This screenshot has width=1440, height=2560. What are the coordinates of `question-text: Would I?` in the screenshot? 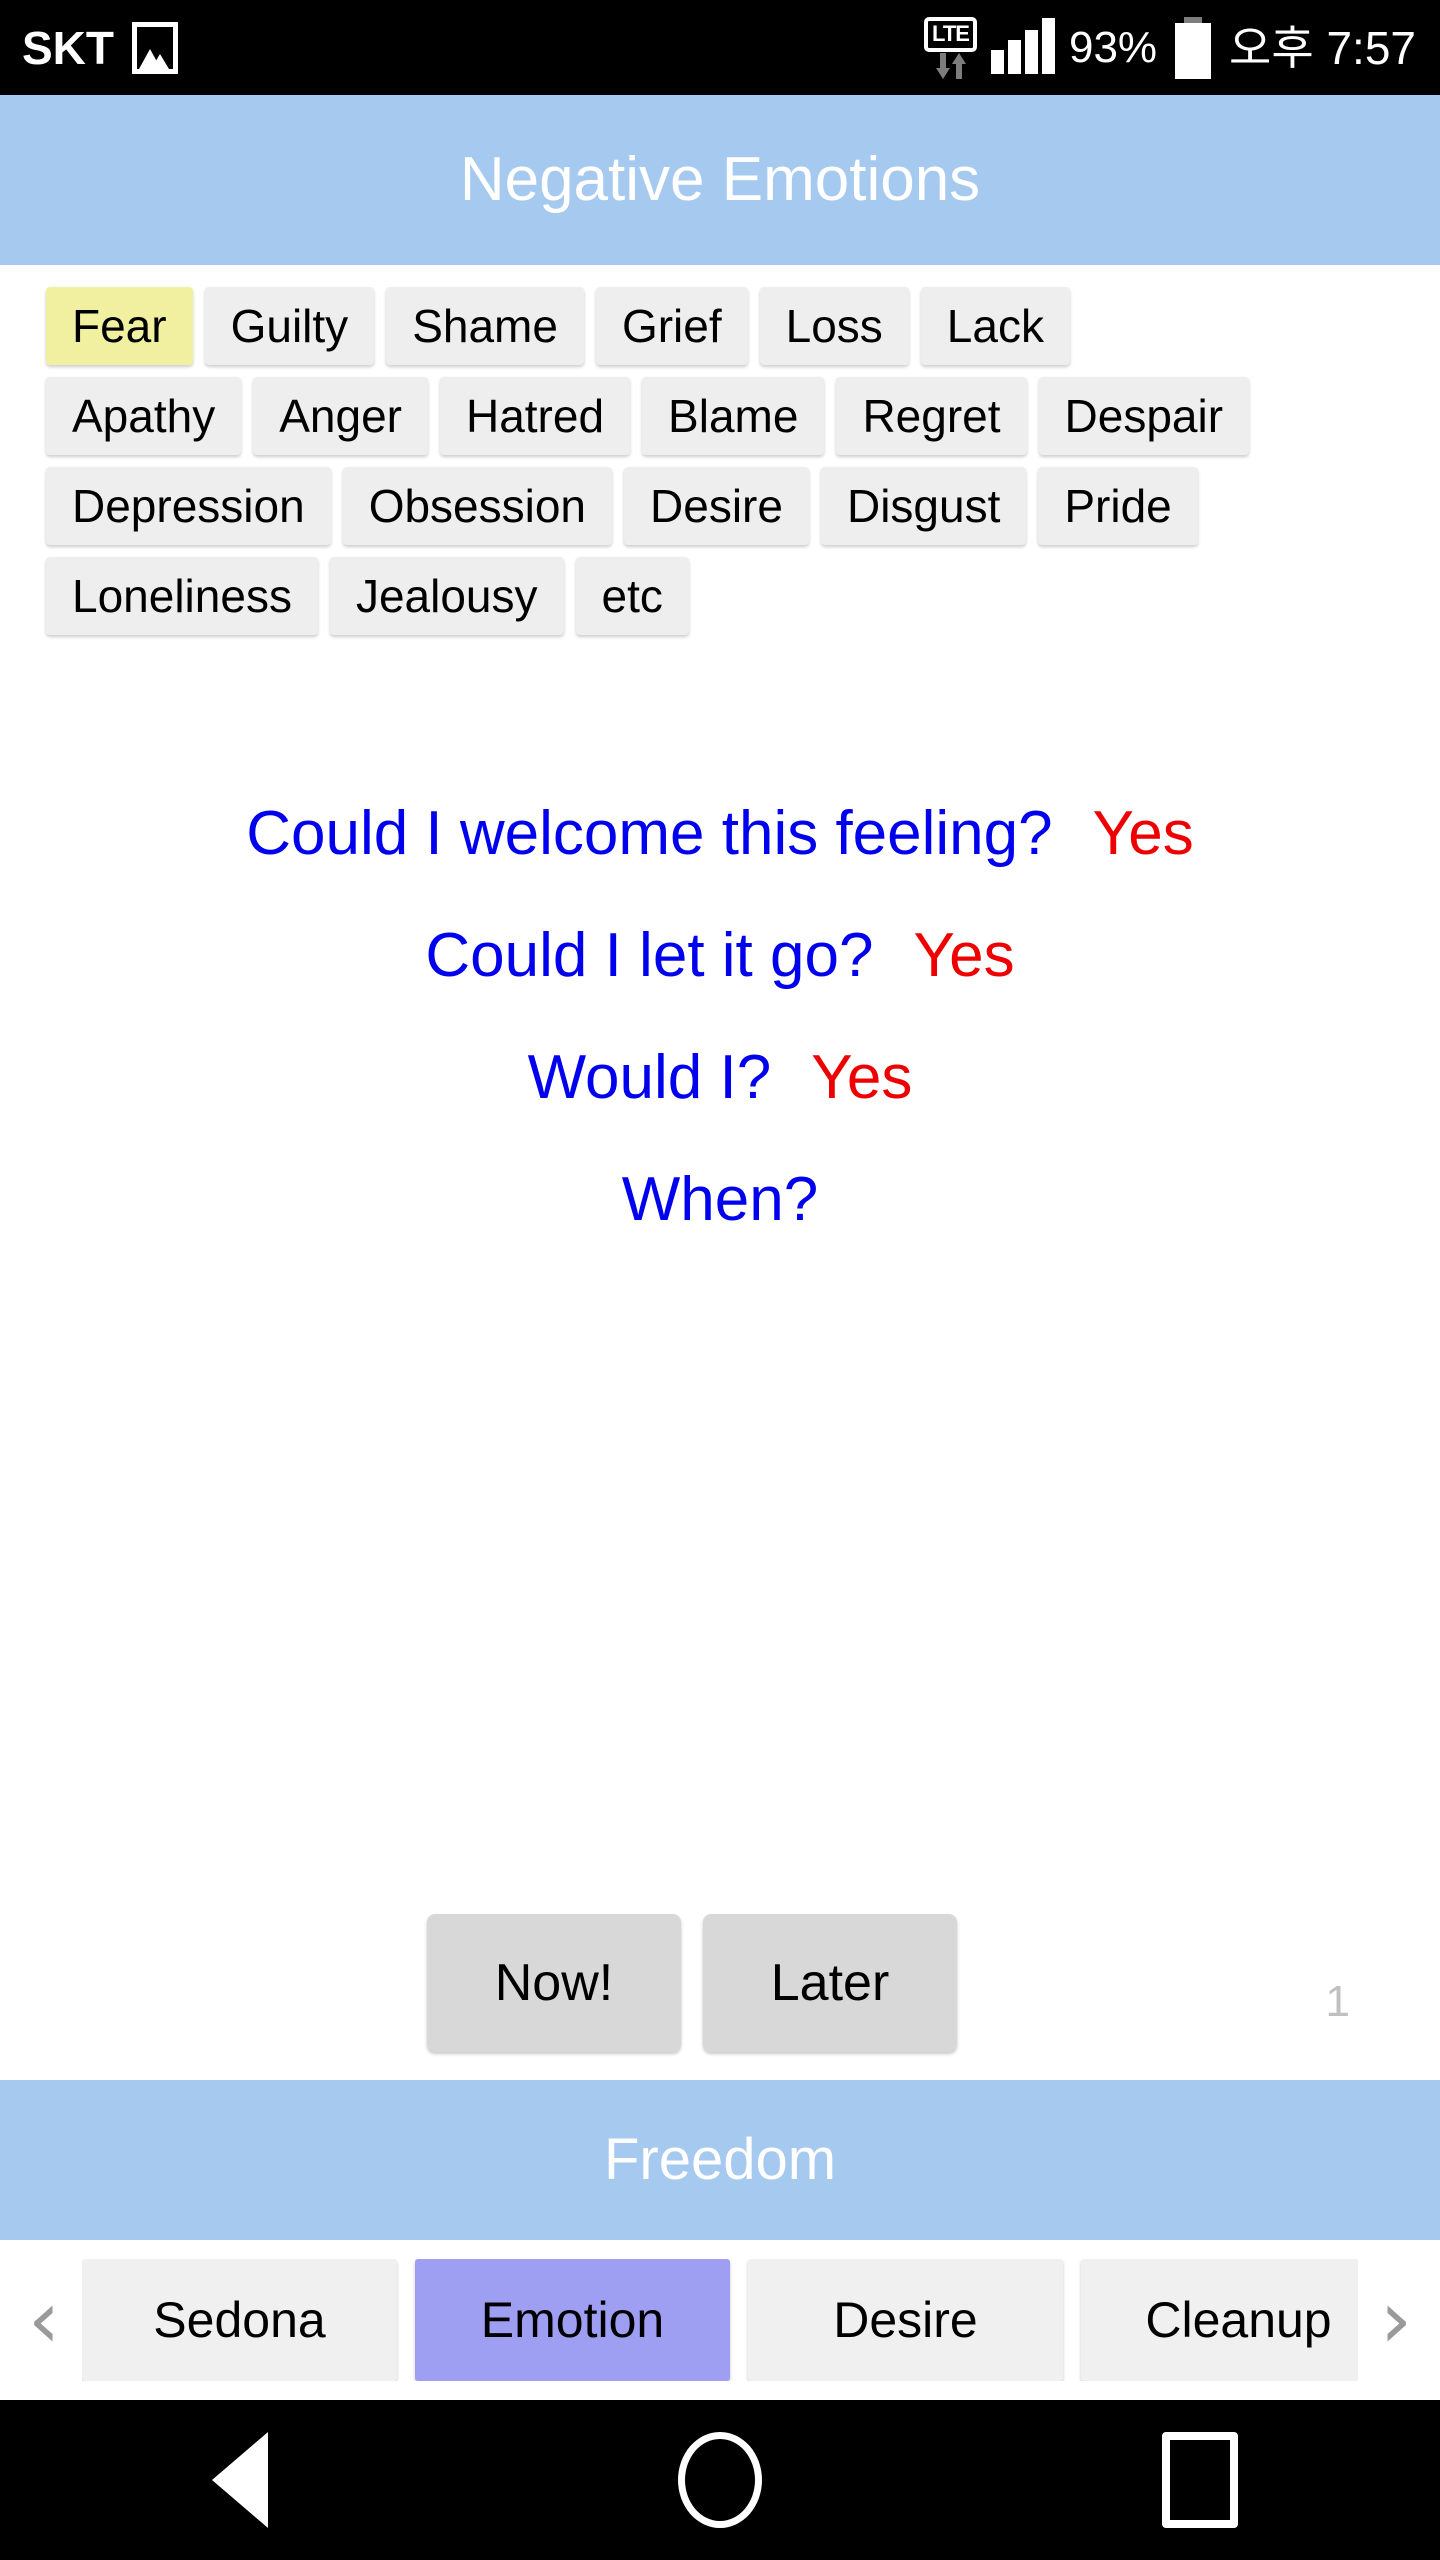 It's located at (649, 1077).